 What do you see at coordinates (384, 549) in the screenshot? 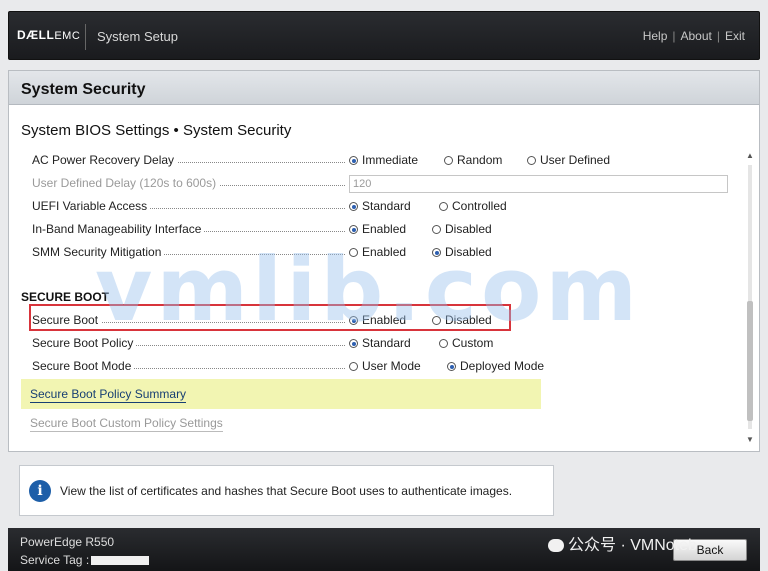
I see `footer-bar: PowerEdge R550 Service Tag : Back` at bounding box center [384, 549].